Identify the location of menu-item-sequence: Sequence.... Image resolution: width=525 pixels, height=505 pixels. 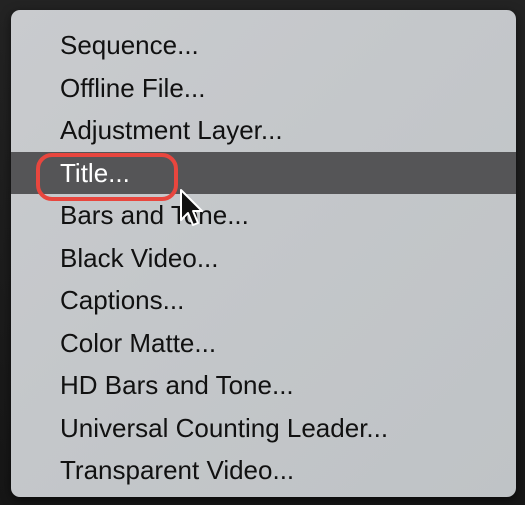
(263, 45).